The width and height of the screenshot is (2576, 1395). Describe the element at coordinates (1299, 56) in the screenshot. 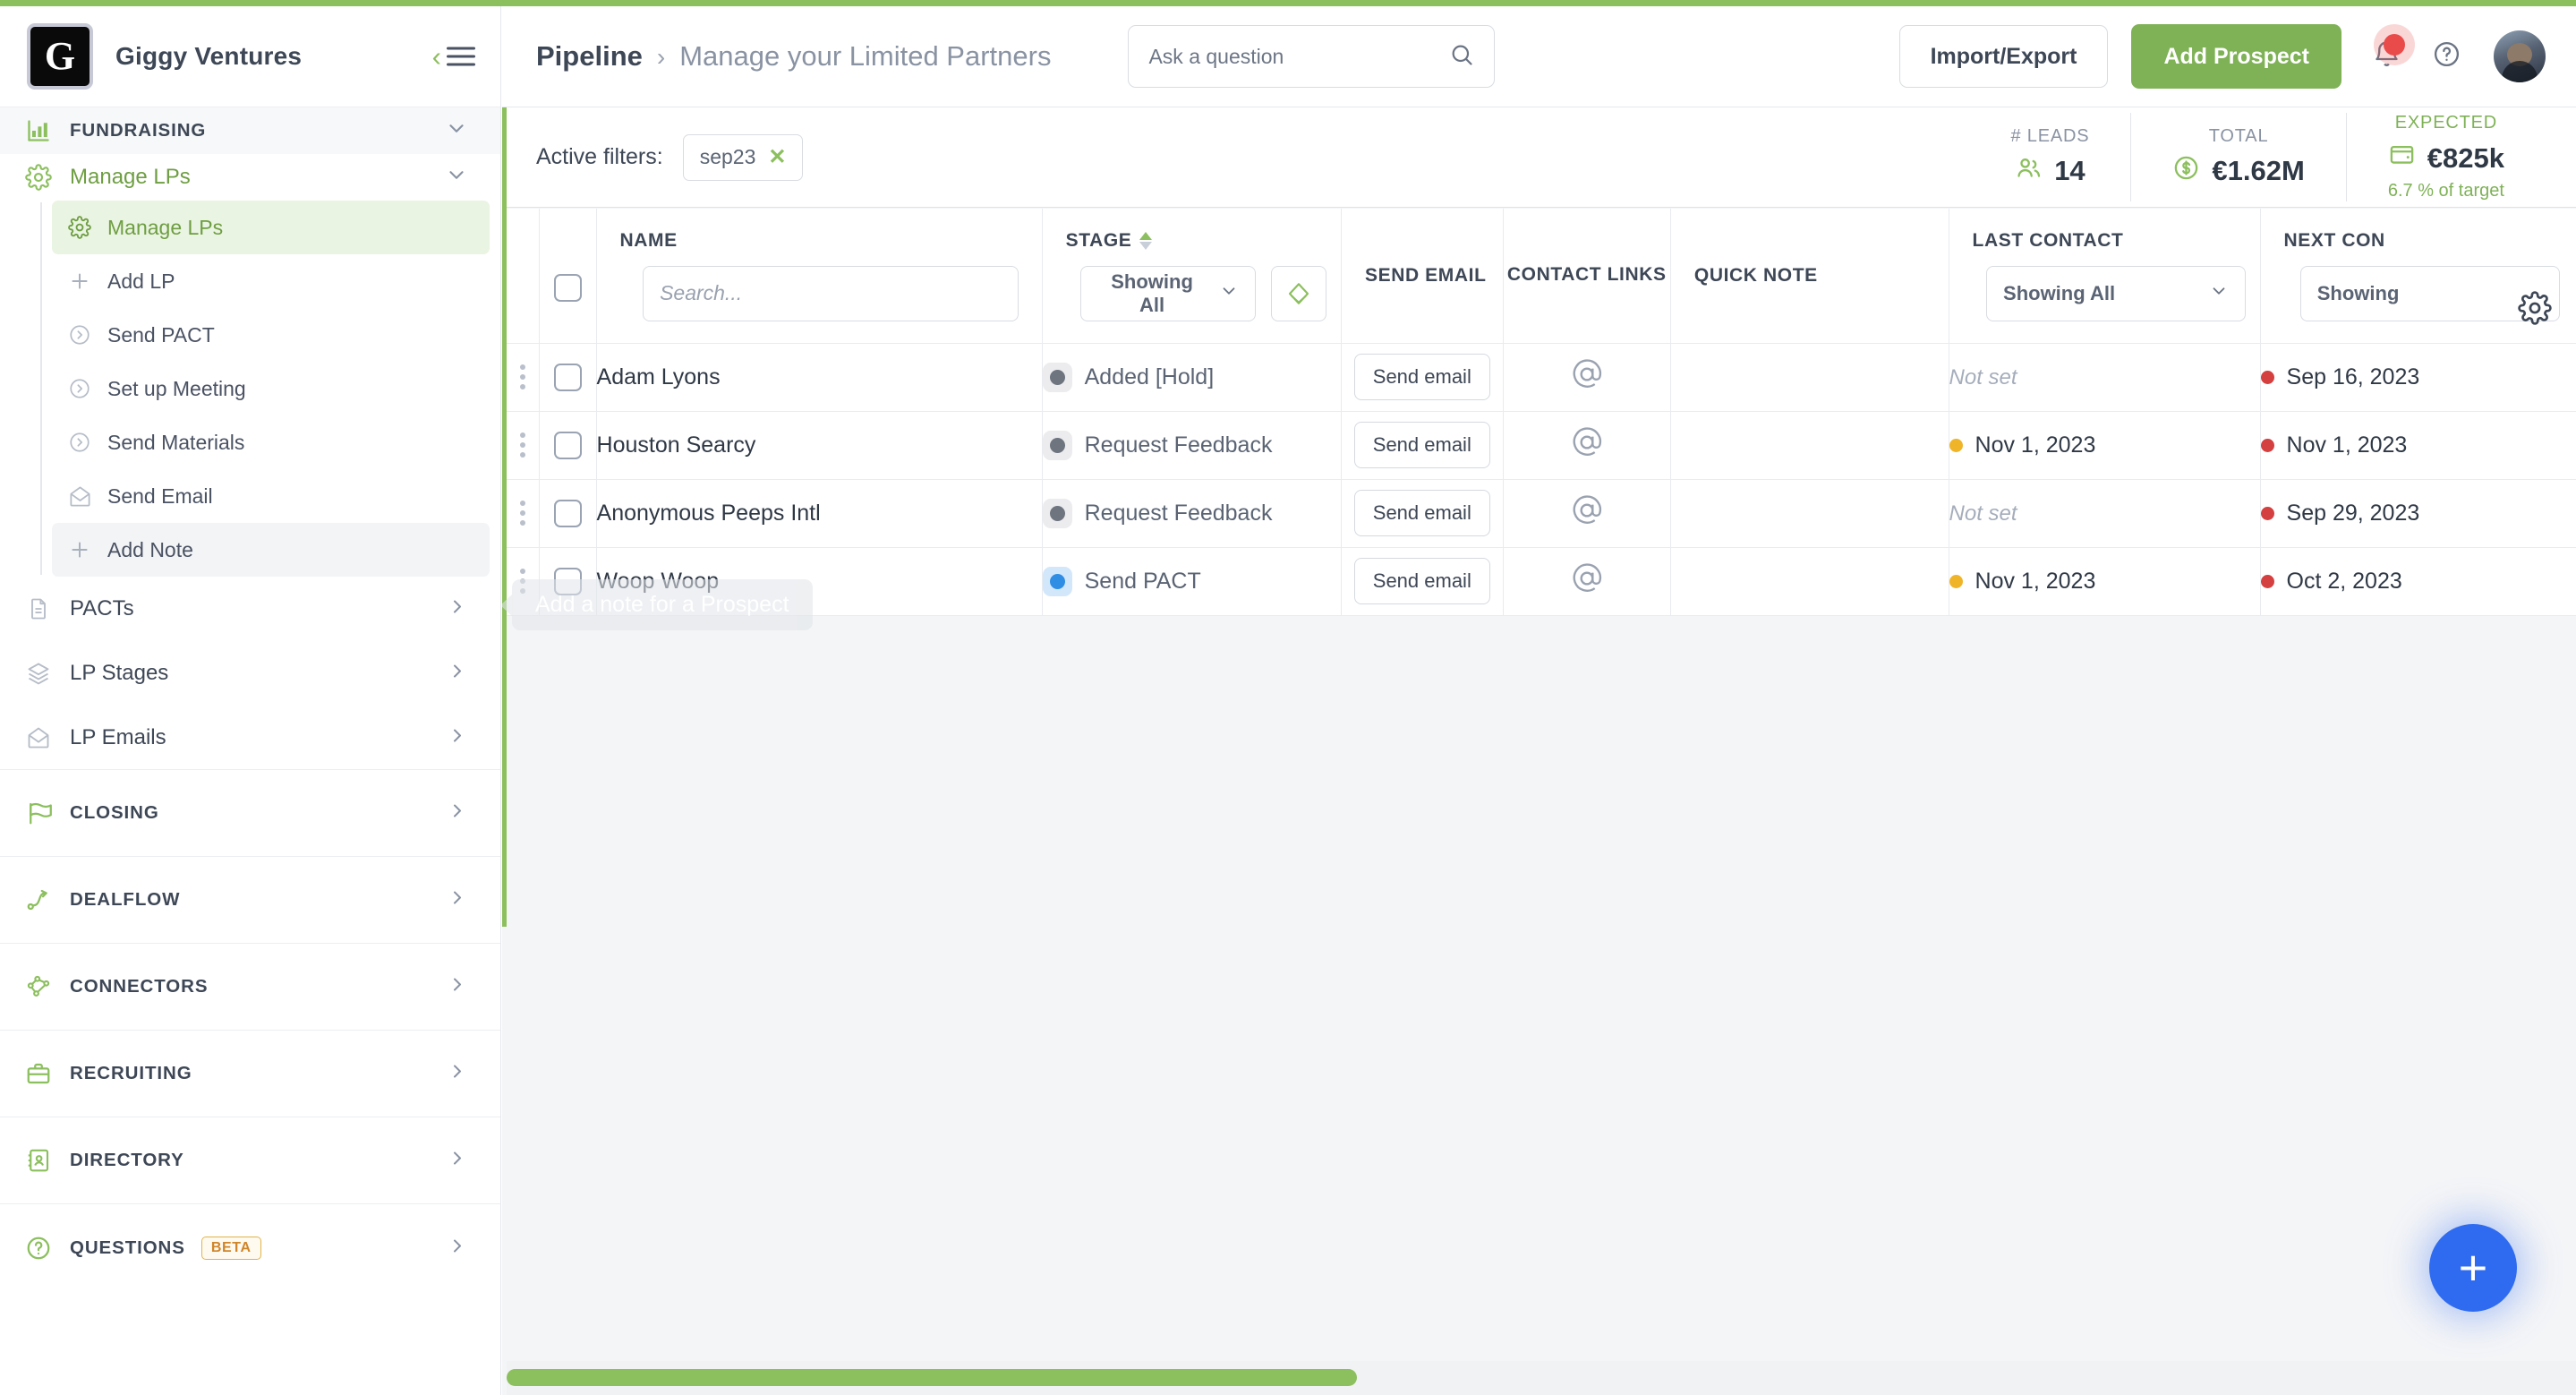

I see `search-input` at that location.